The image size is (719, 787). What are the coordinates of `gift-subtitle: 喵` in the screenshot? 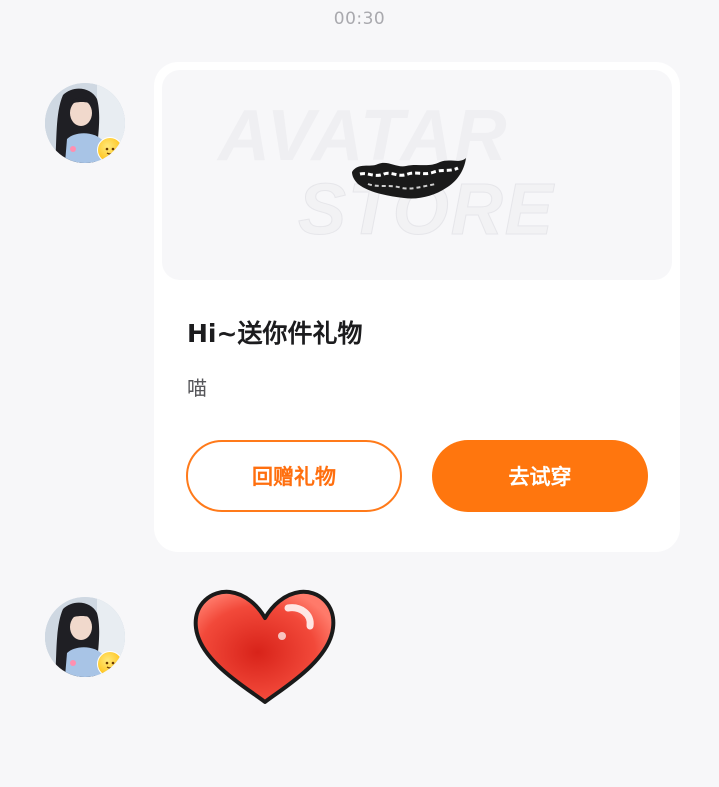 It's located at (197, 388).